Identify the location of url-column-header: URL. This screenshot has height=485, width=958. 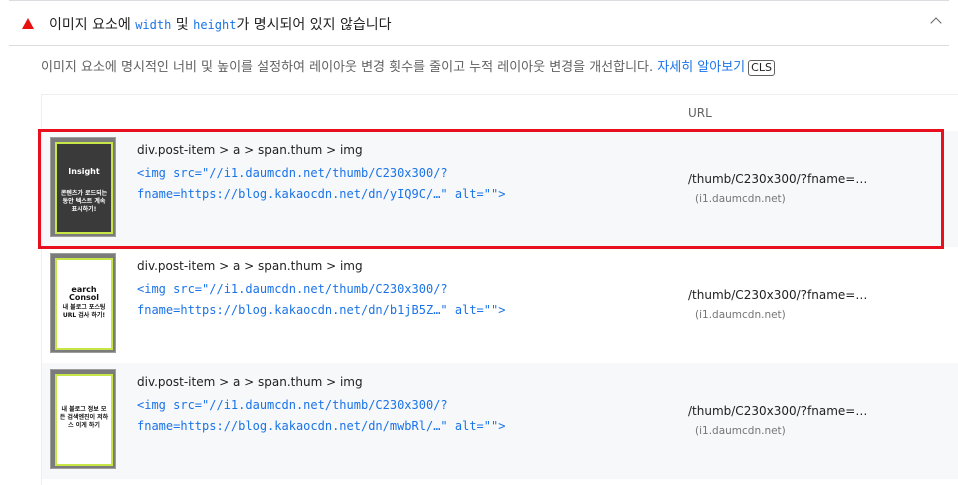
(700, 113).